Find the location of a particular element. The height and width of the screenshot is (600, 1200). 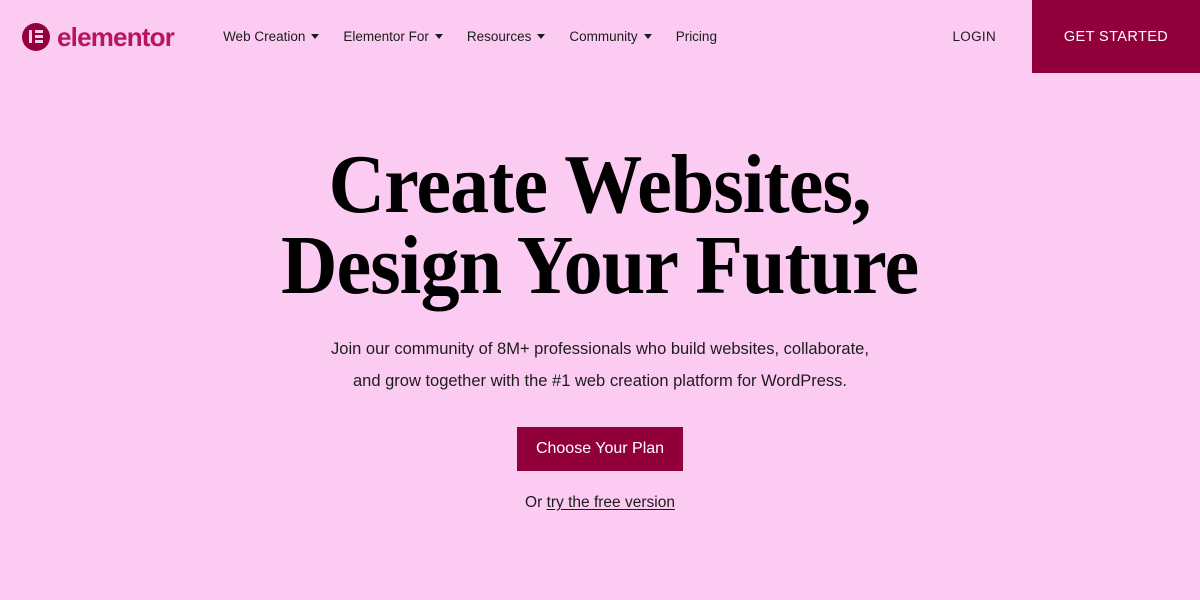

nav-item-elementor-for: Elementor For is located at coordinates (393, 36).